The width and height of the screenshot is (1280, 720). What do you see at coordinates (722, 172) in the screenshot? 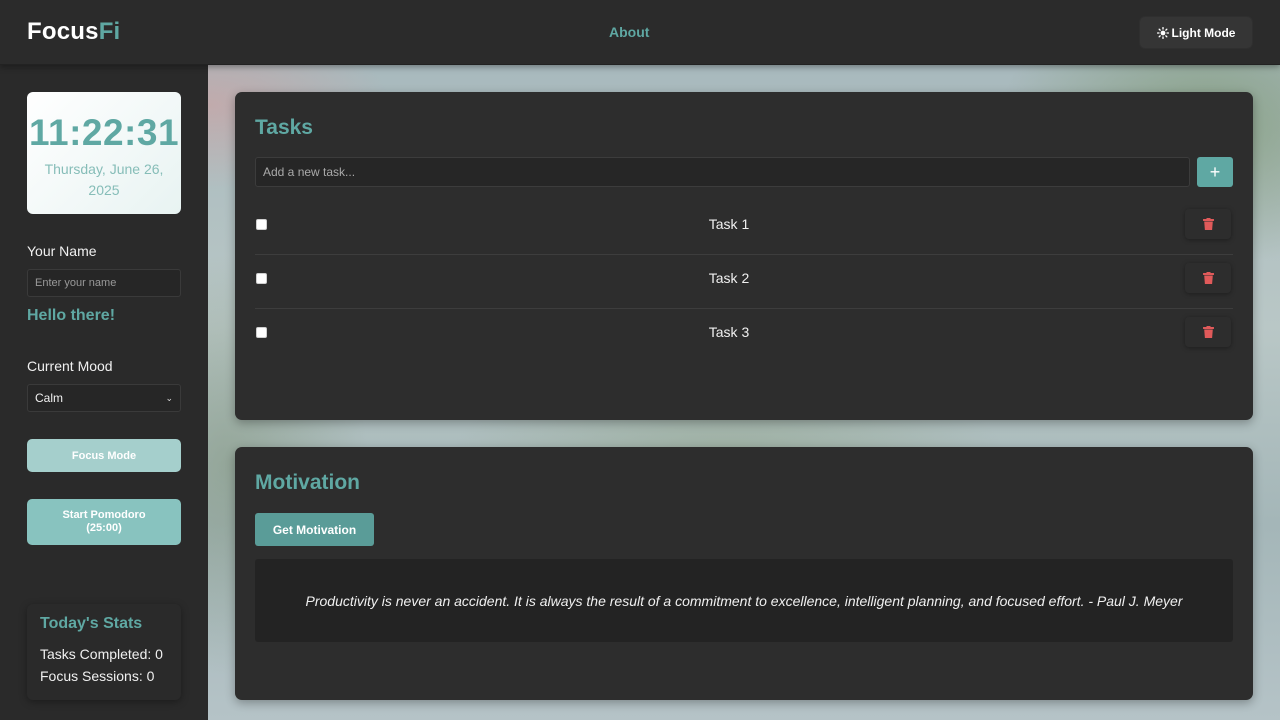
I see `new-task-input` at bounding box center [722, 172].